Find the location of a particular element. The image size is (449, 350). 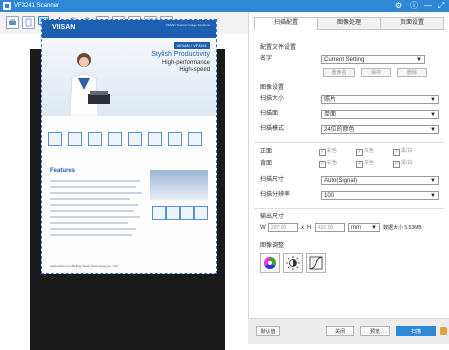

settings-icon: ⚙ is located at coordinates (398, 6).